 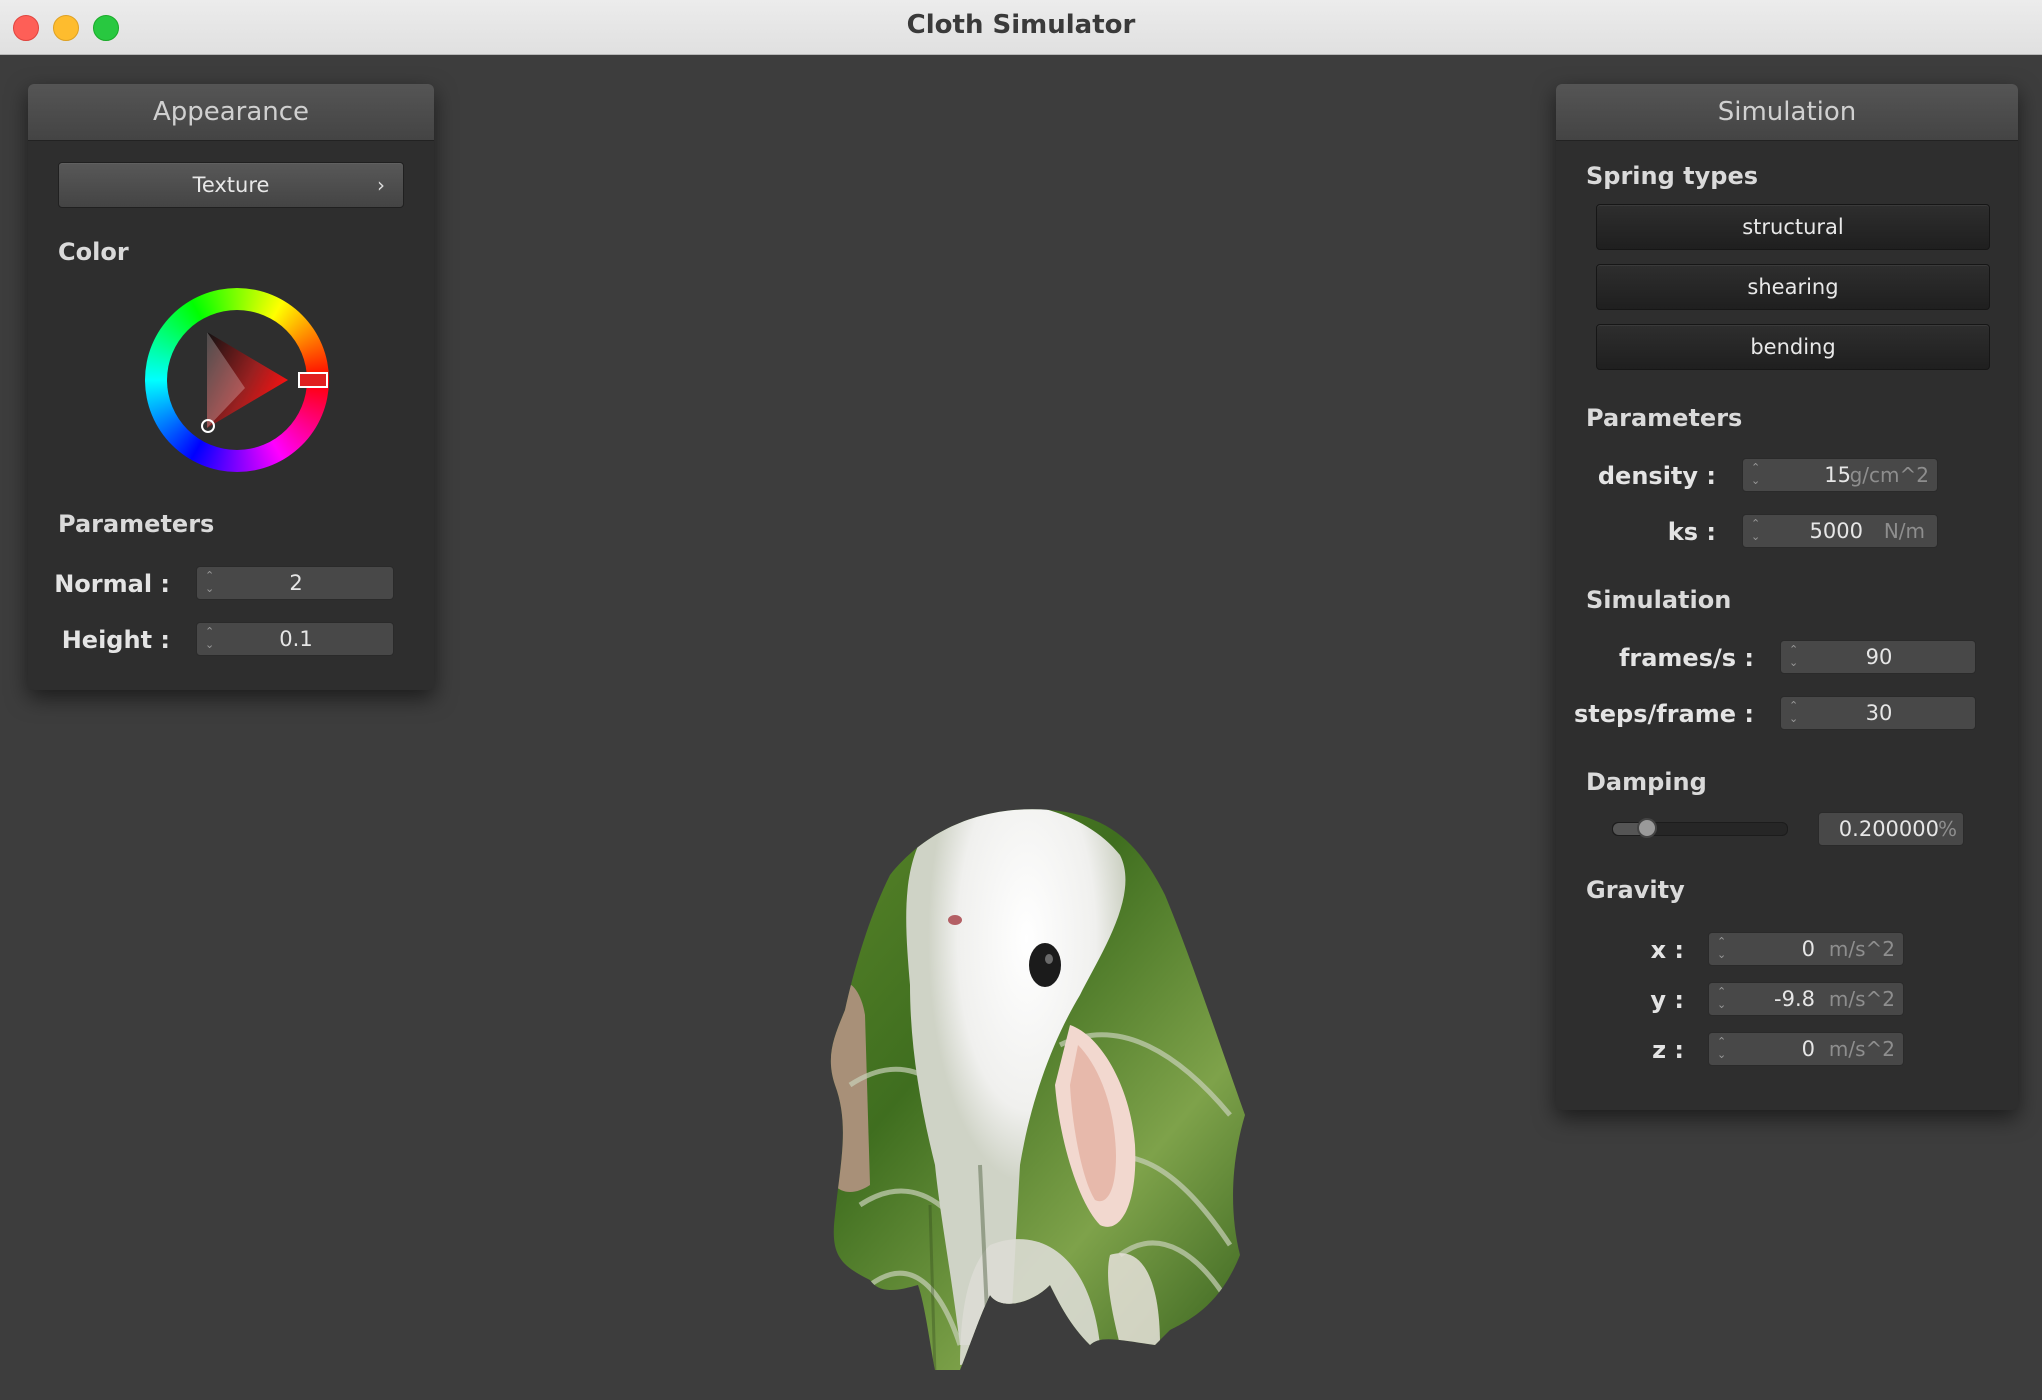 I want to click on ks-value: 5000, so click(x=1836, y=531).